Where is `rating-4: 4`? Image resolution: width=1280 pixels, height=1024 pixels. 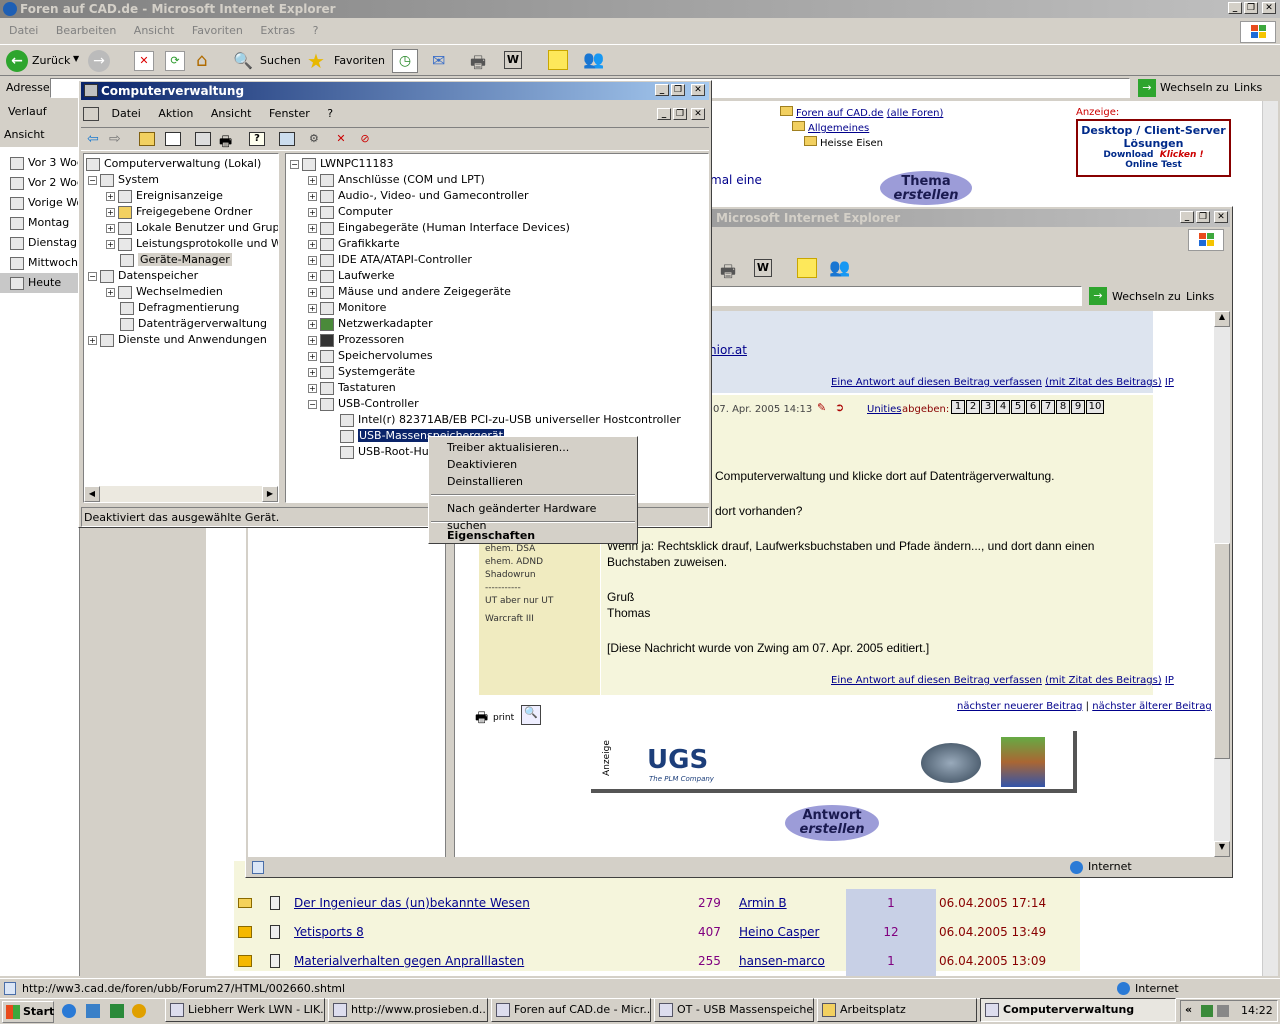 rating-4: 4 is located at coordinates (1003, 407).